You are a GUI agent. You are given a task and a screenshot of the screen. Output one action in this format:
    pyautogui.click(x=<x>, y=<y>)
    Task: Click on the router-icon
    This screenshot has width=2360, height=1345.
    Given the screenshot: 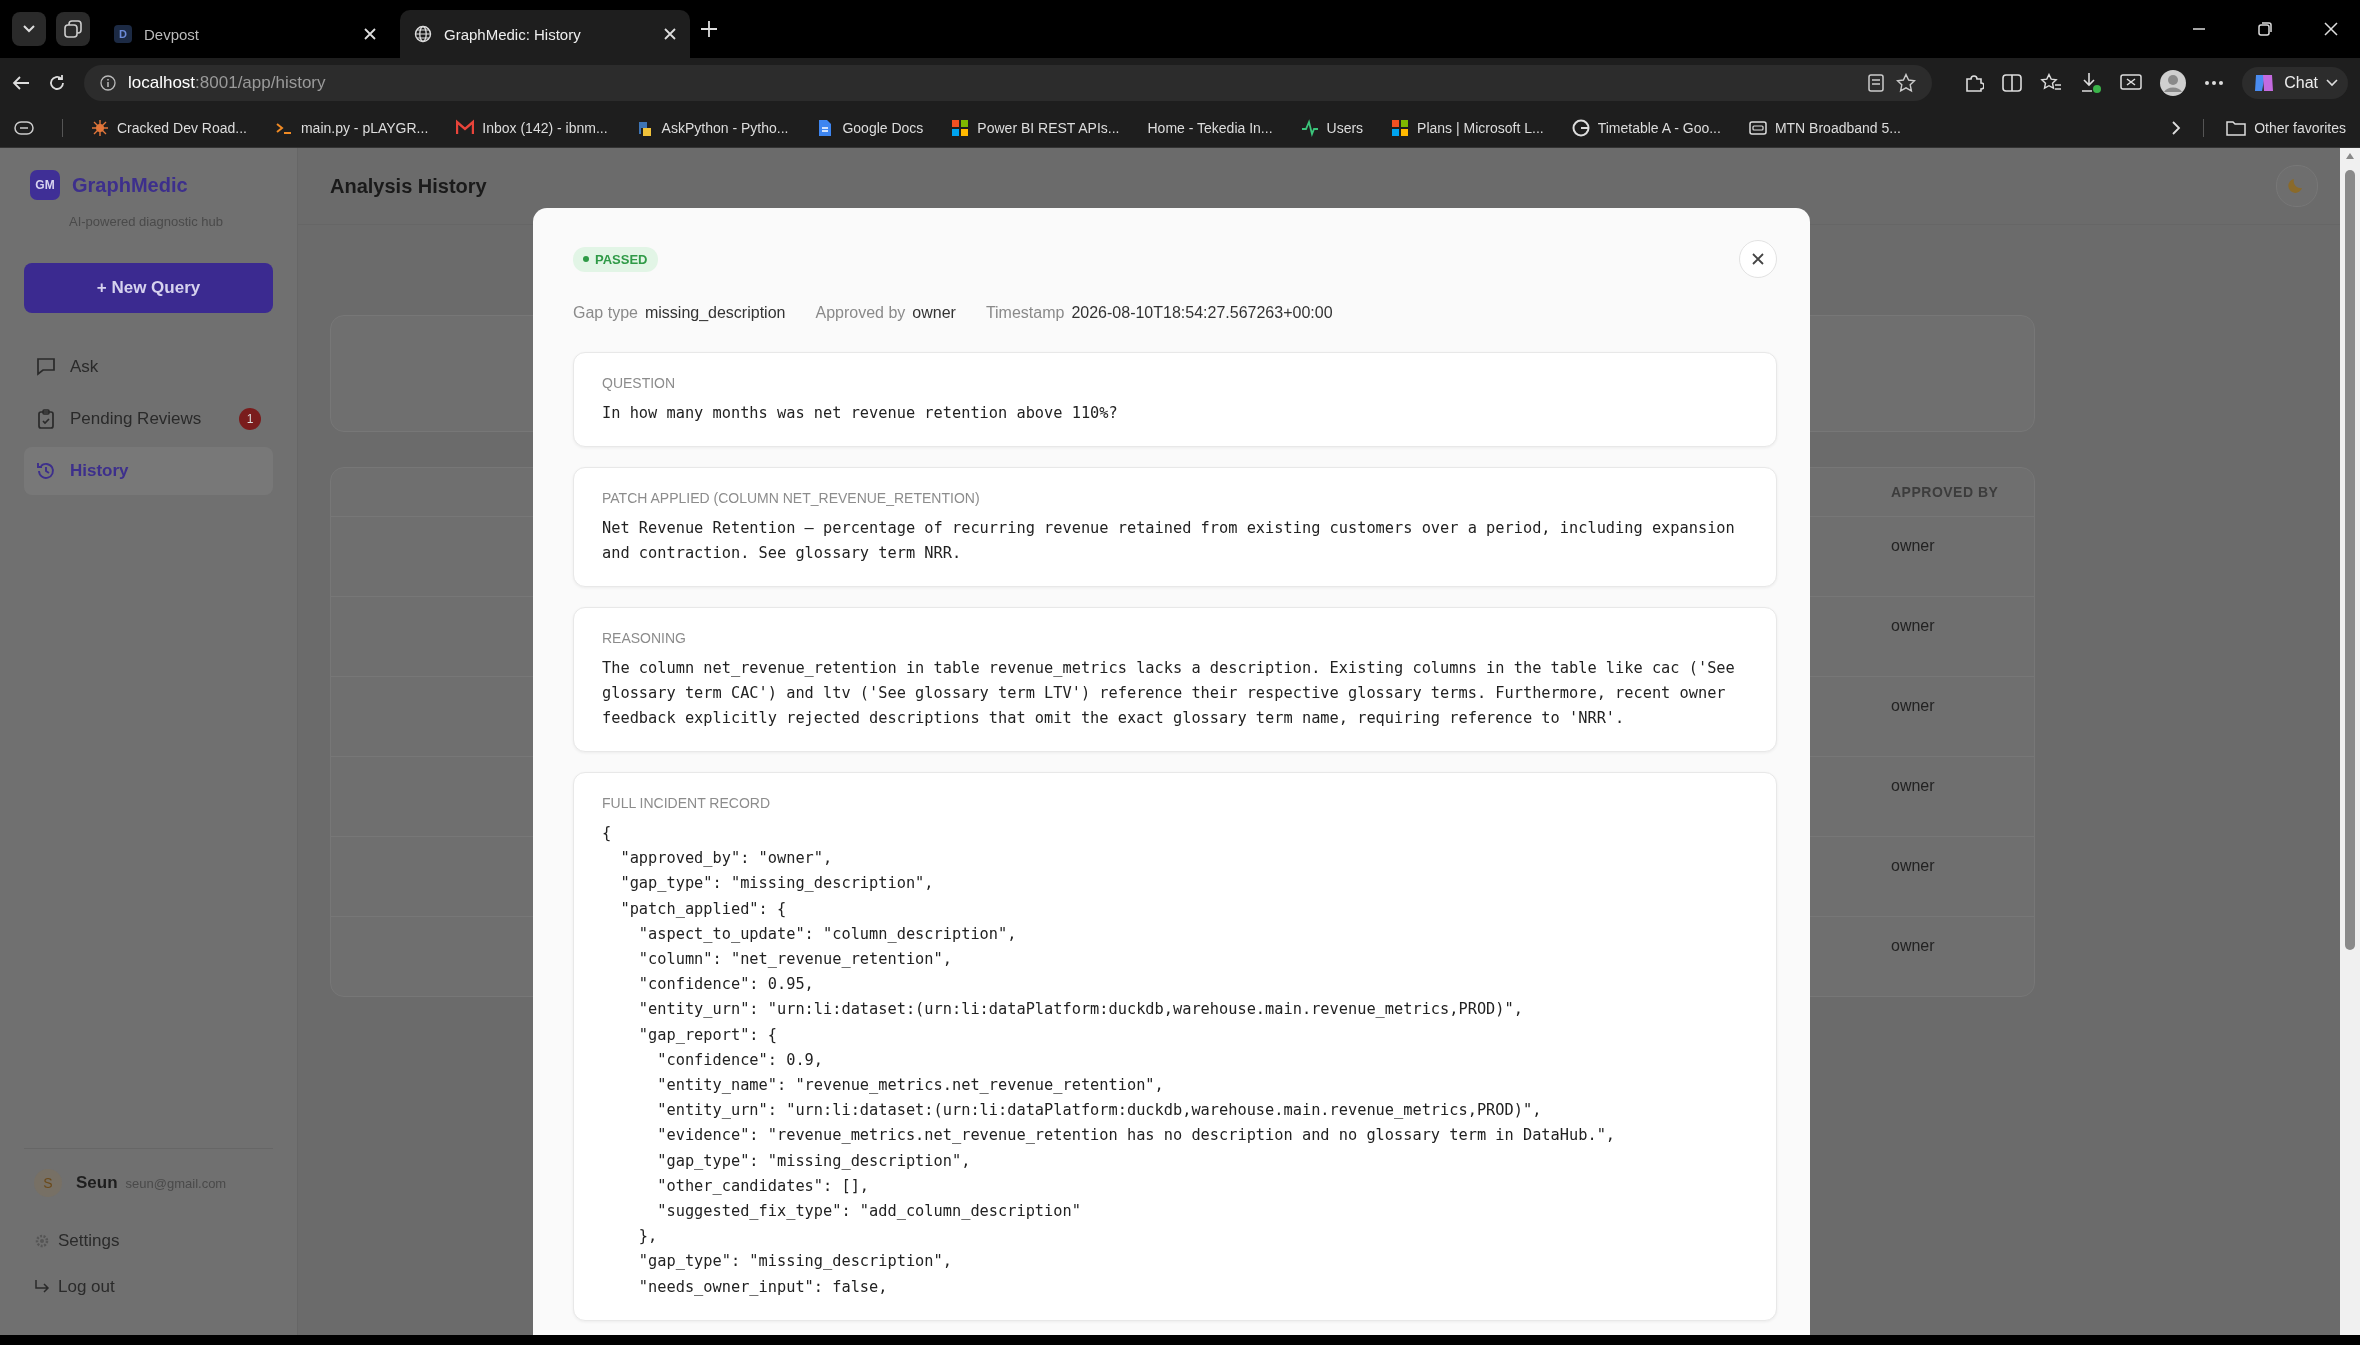 What is the action you would take?
    pyautogui.click(x=1757, y=127)
    